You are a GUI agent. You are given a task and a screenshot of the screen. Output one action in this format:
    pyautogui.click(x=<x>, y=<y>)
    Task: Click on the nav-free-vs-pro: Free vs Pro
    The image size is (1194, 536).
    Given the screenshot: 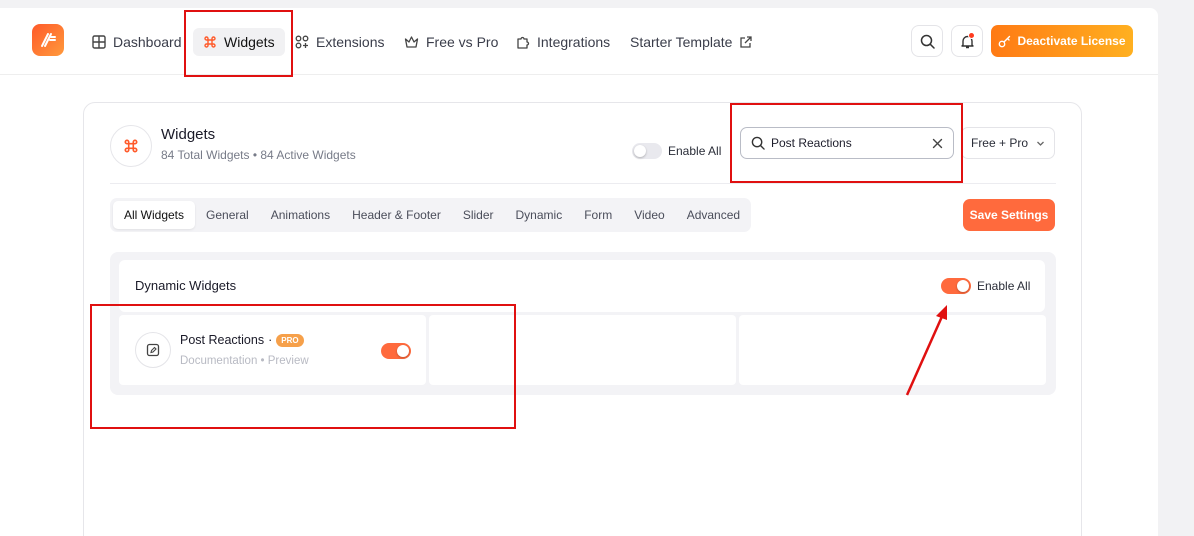 What is the action you would take?
    pyautogui.click(x=451, y=42)
    